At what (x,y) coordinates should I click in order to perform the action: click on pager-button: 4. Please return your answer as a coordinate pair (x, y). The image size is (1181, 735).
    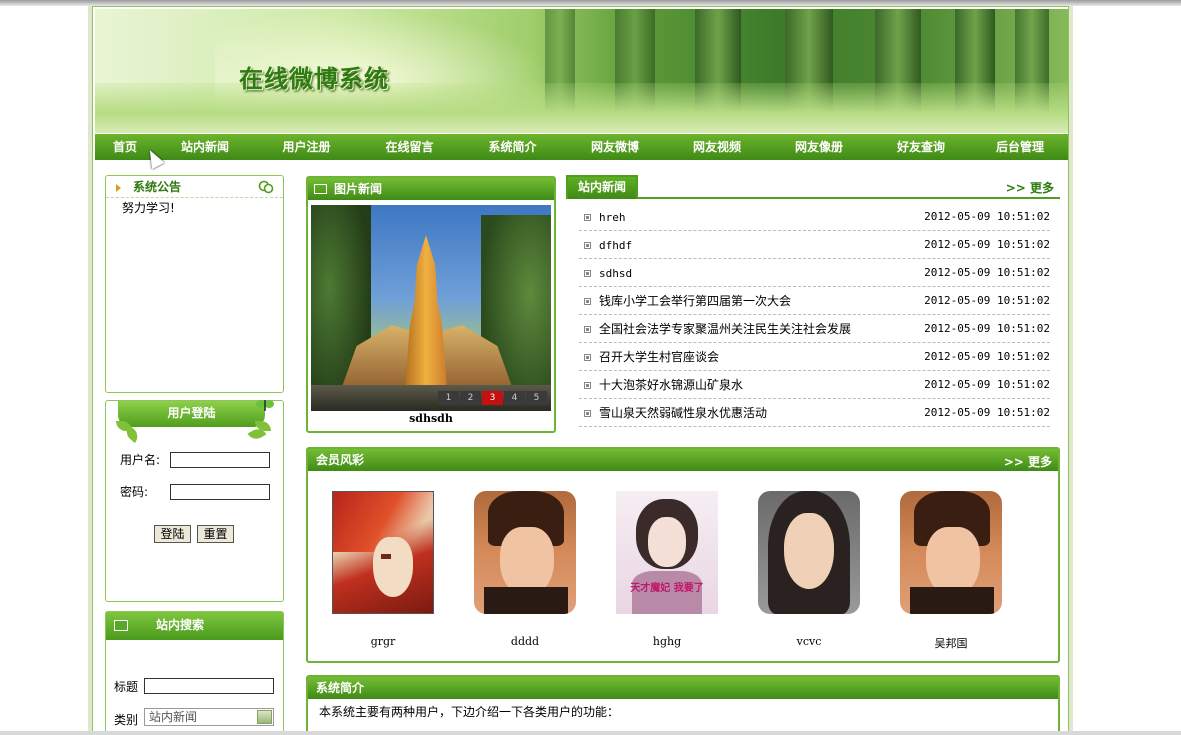
    Looking at the image, I should click on (514, 398).